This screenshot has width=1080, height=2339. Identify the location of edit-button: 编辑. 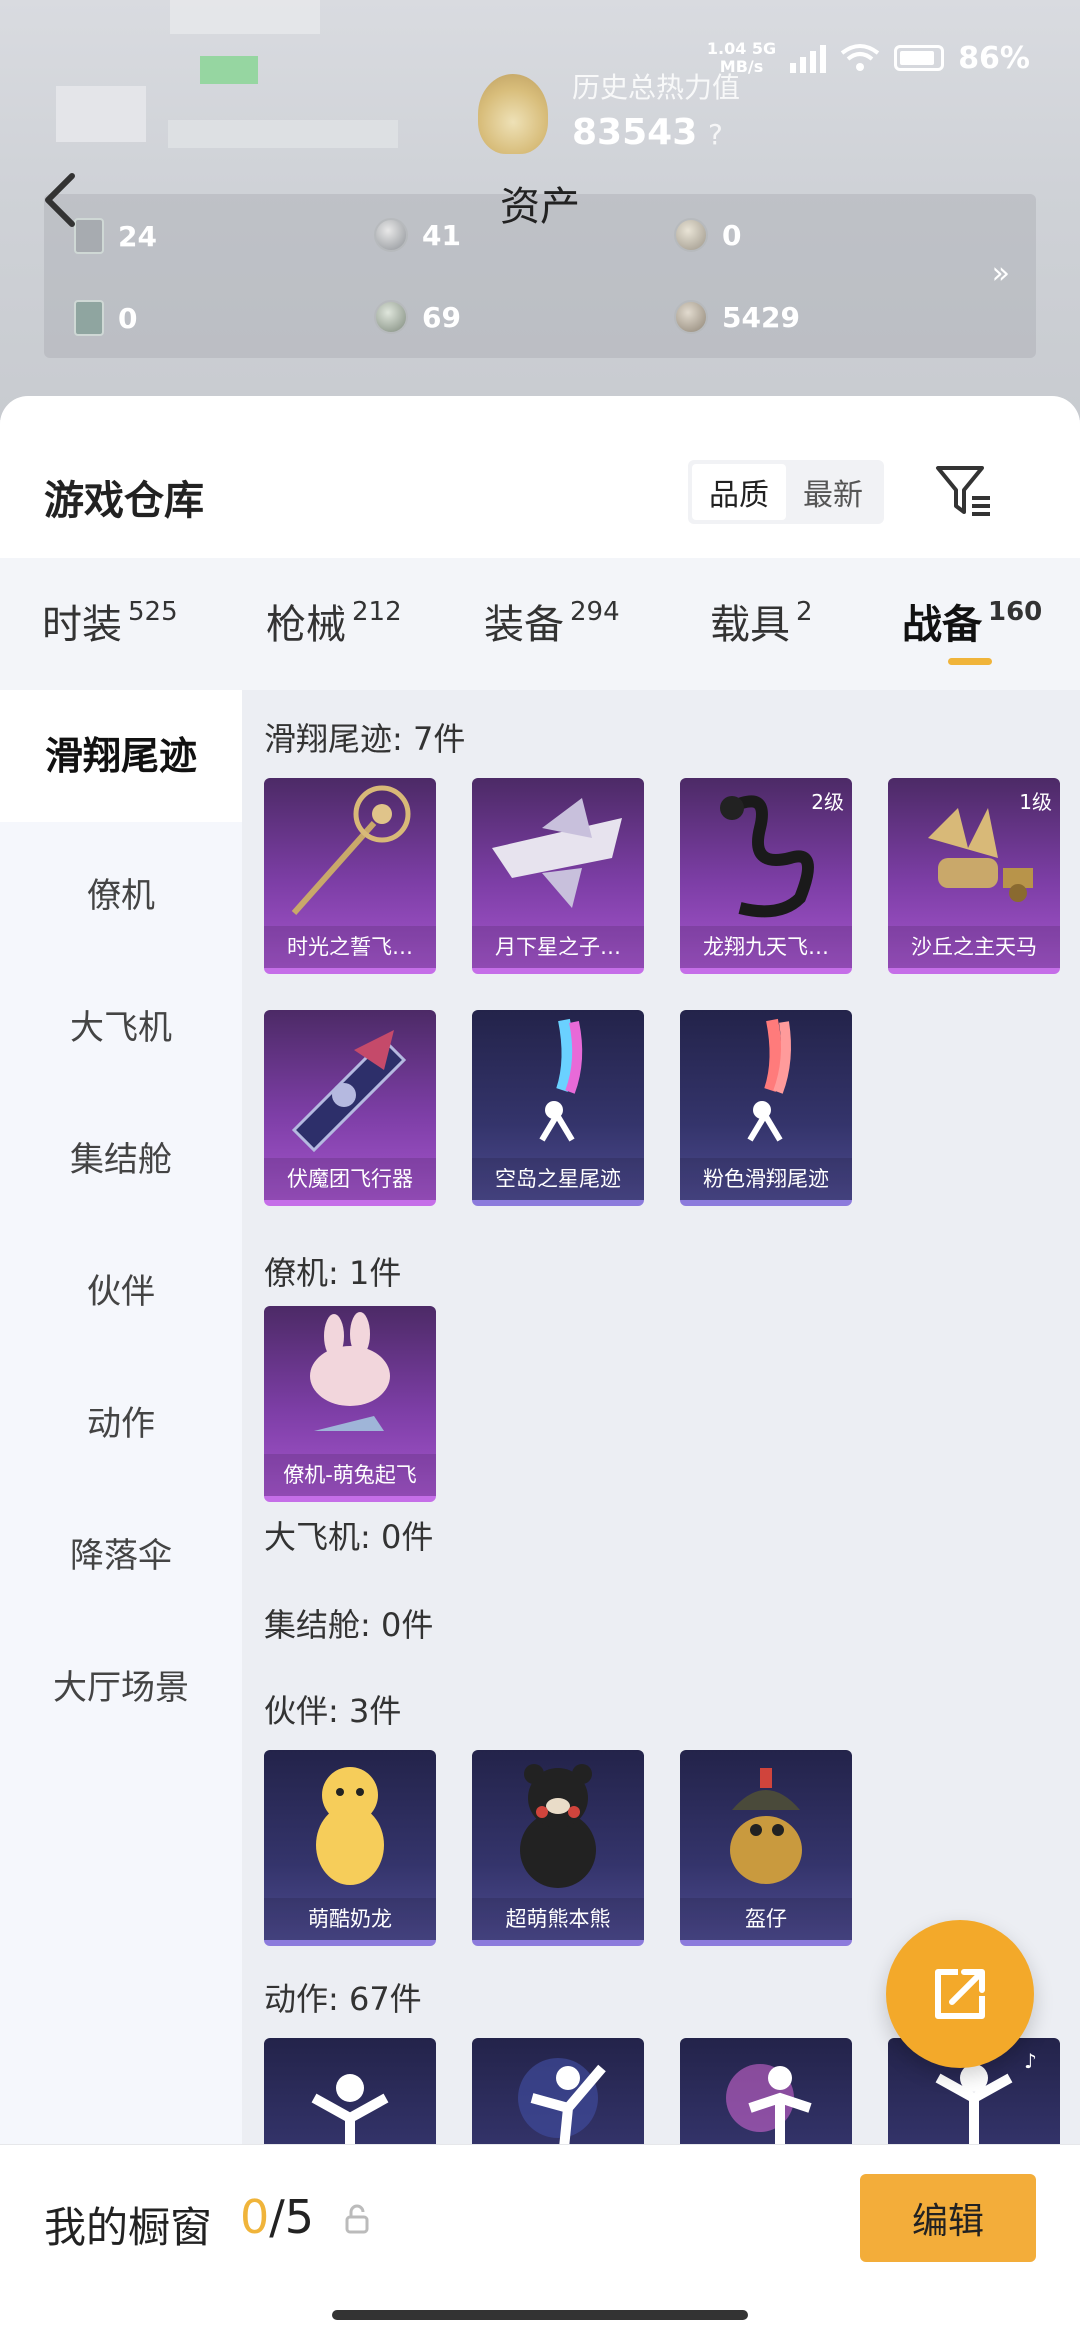
(948, 2218).